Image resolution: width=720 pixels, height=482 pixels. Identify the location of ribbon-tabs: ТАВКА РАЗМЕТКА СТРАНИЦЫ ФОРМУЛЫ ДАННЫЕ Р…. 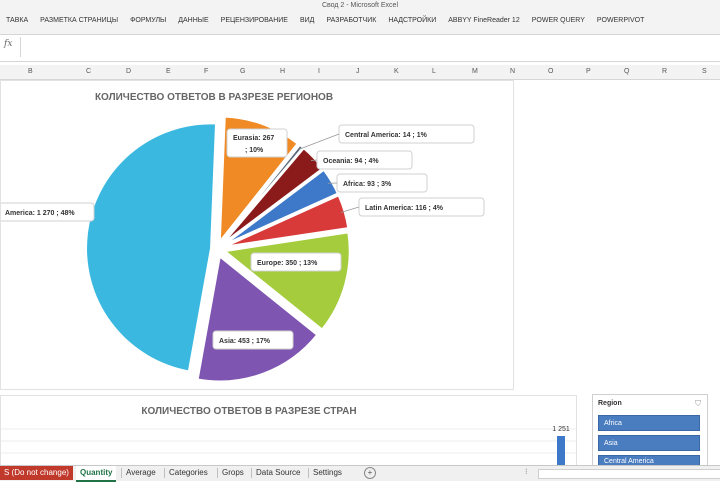
(325, 20).